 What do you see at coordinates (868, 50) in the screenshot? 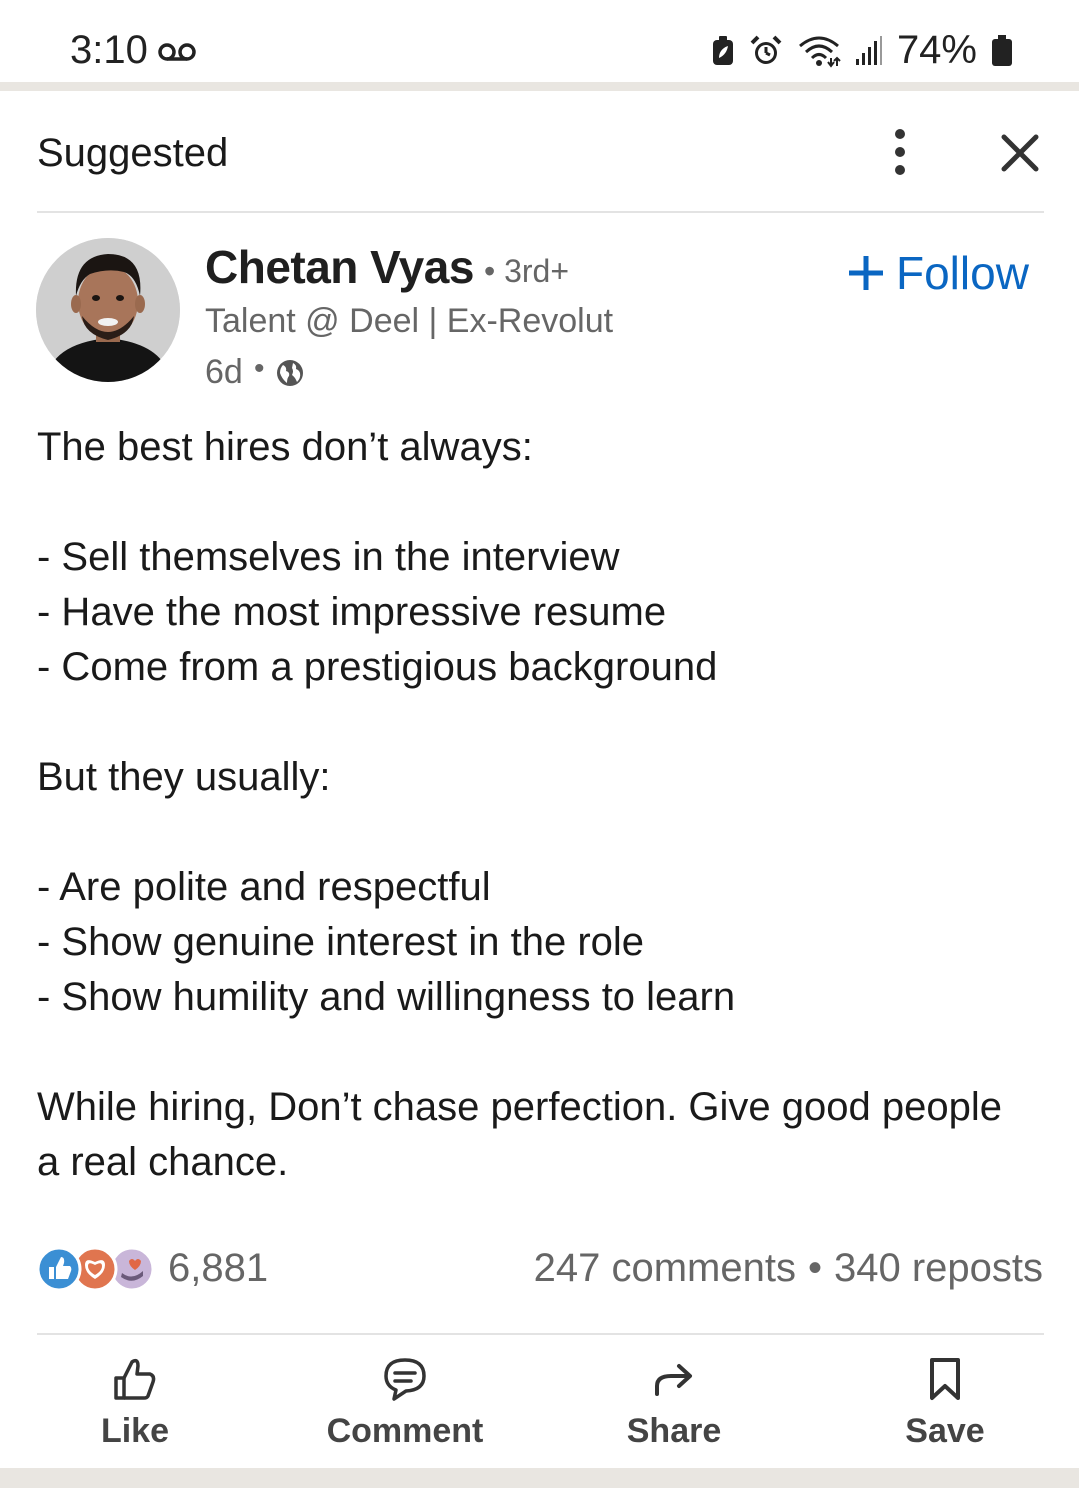
I see `signal-icon` at bounding box center [868, 50].